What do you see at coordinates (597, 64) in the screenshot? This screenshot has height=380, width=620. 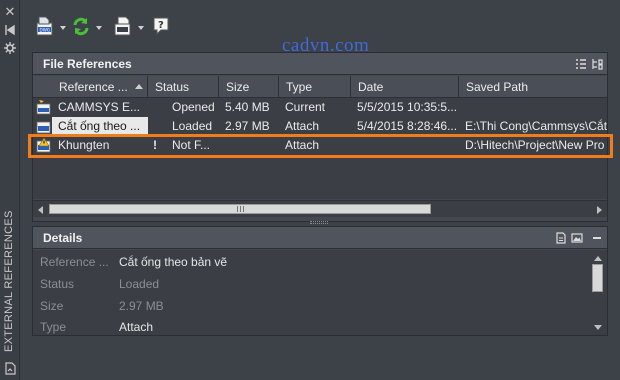 I see `tree-view-icon` at bounding box center [597, 64].